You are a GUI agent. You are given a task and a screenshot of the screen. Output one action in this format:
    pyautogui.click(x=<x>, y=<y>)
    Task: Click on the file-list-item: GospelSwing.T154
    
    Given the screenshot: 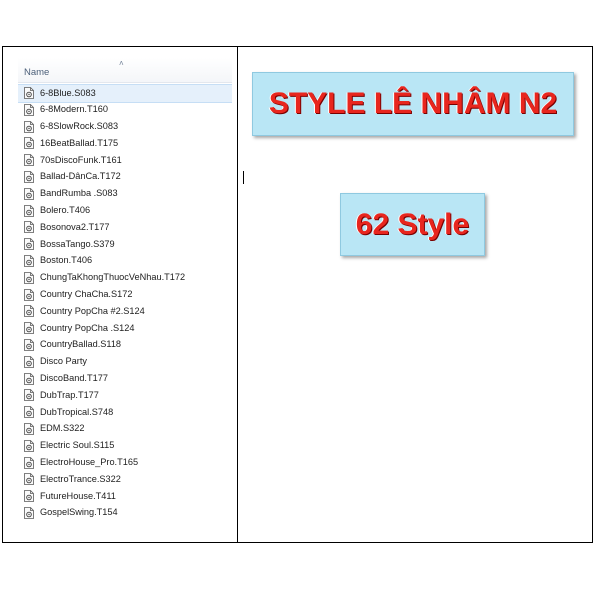 What is the action you would take?
    pyautogui.click(x=125, y=513)
    